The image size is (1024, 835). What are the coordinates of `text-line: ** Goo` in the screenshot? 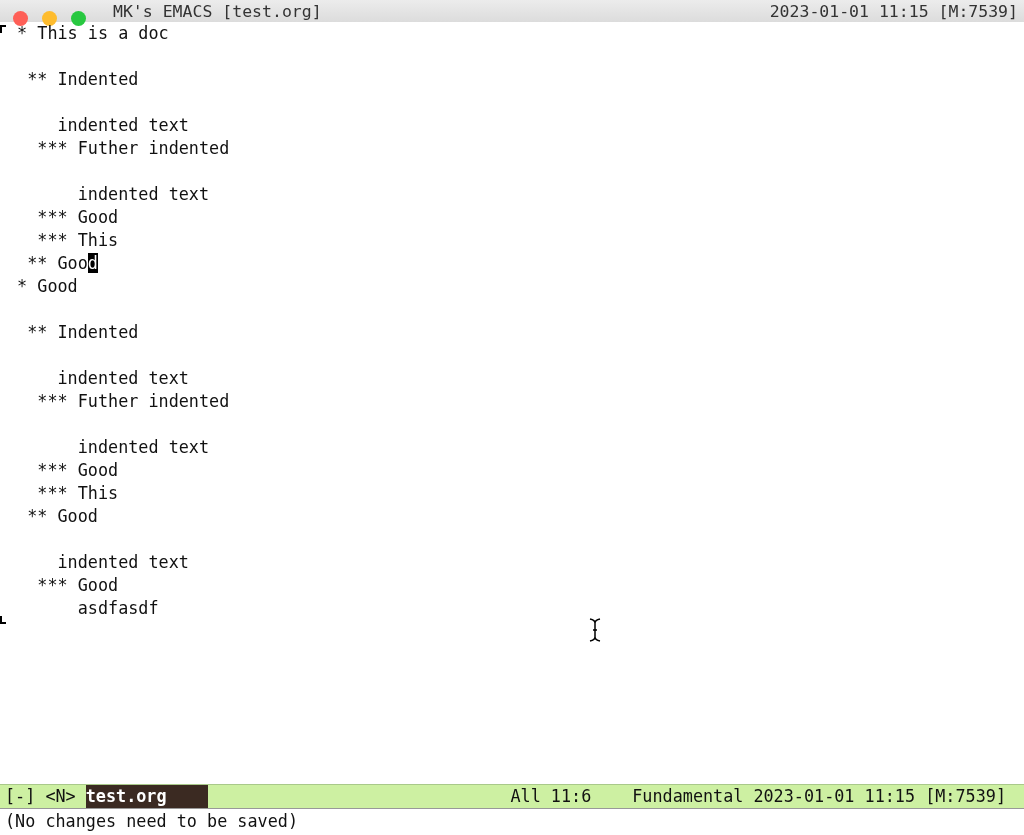 It's located at (57, 263).